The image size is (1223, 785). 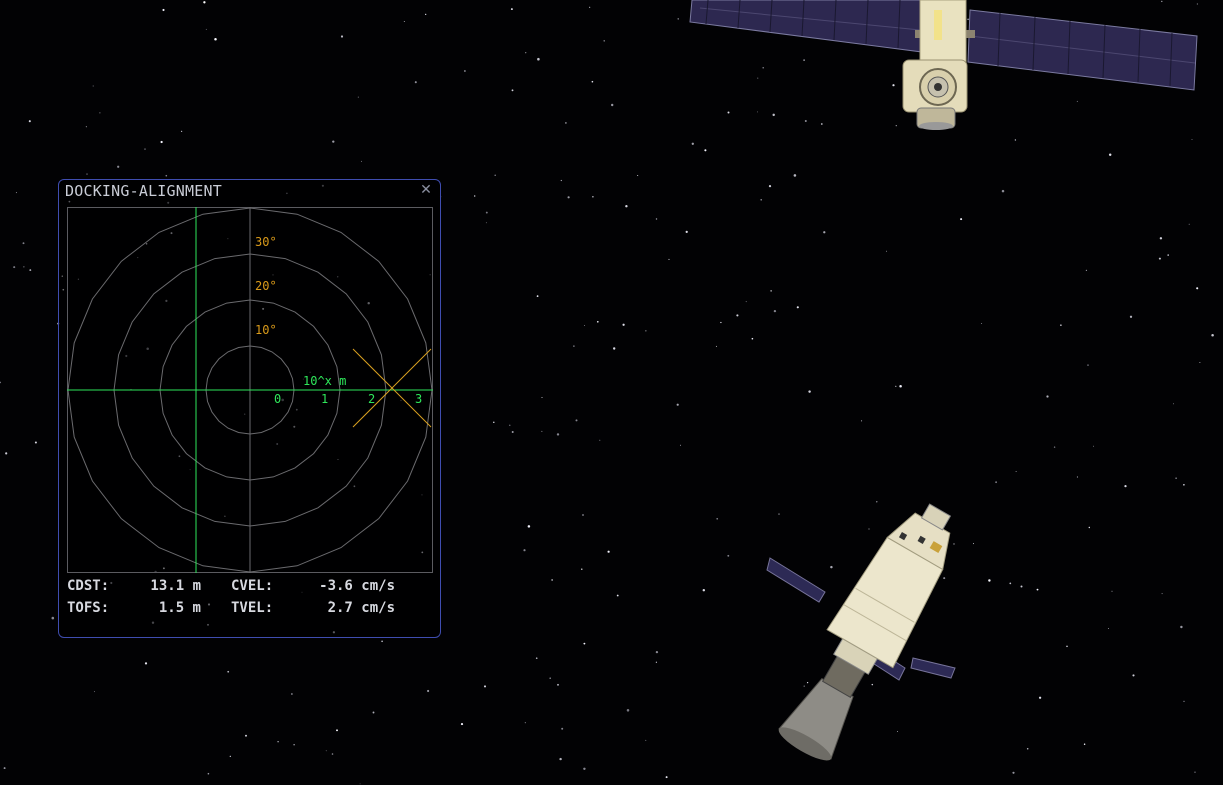 What do you see at coordinates (88, 586) in the screenshot?
I see `cdst-label: CDST:` at bounding box center [88, 586].